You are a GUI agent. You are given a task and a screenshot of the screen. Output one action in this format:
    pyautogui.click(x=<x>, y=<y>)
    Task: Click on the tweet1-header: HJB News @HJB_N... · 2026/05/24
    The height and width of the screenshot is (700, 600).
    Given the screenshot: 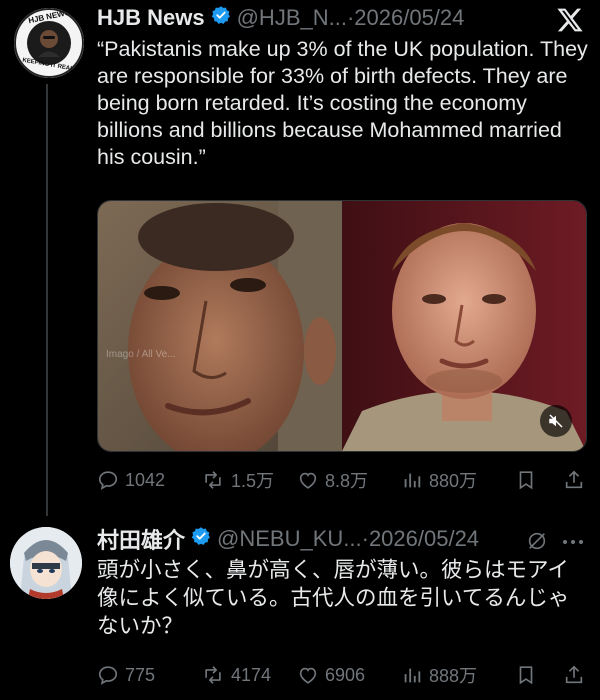 What is the action you would take?
    pyautogui.click(x=280, y=18)
    